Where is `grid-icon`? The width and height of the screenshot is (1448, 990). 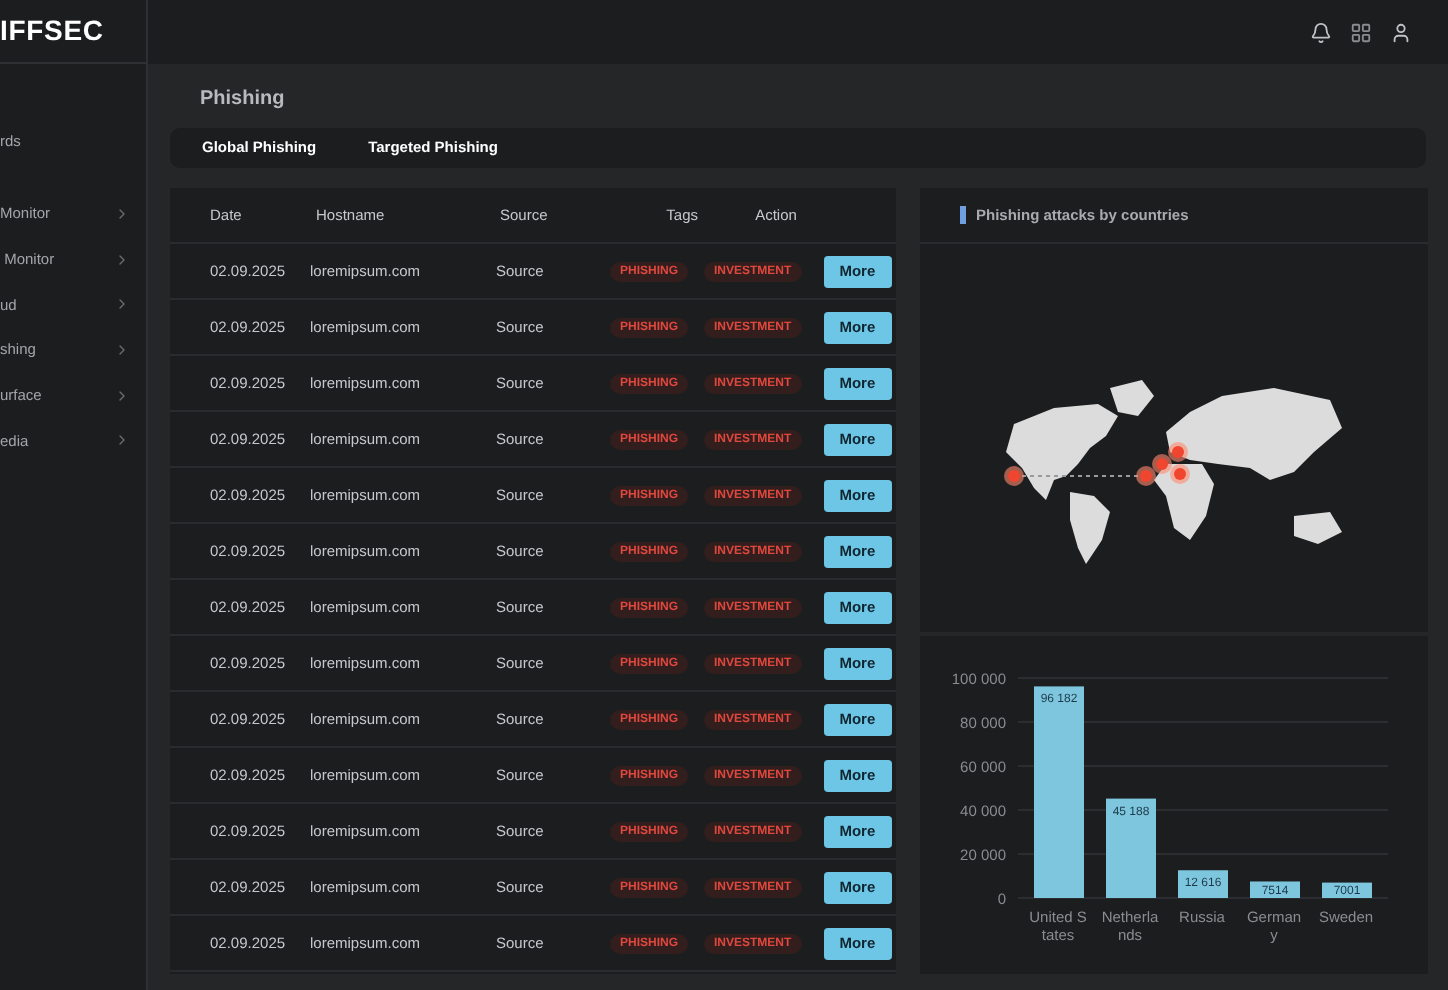 grid-icon is located at coordinates (1361, 32).